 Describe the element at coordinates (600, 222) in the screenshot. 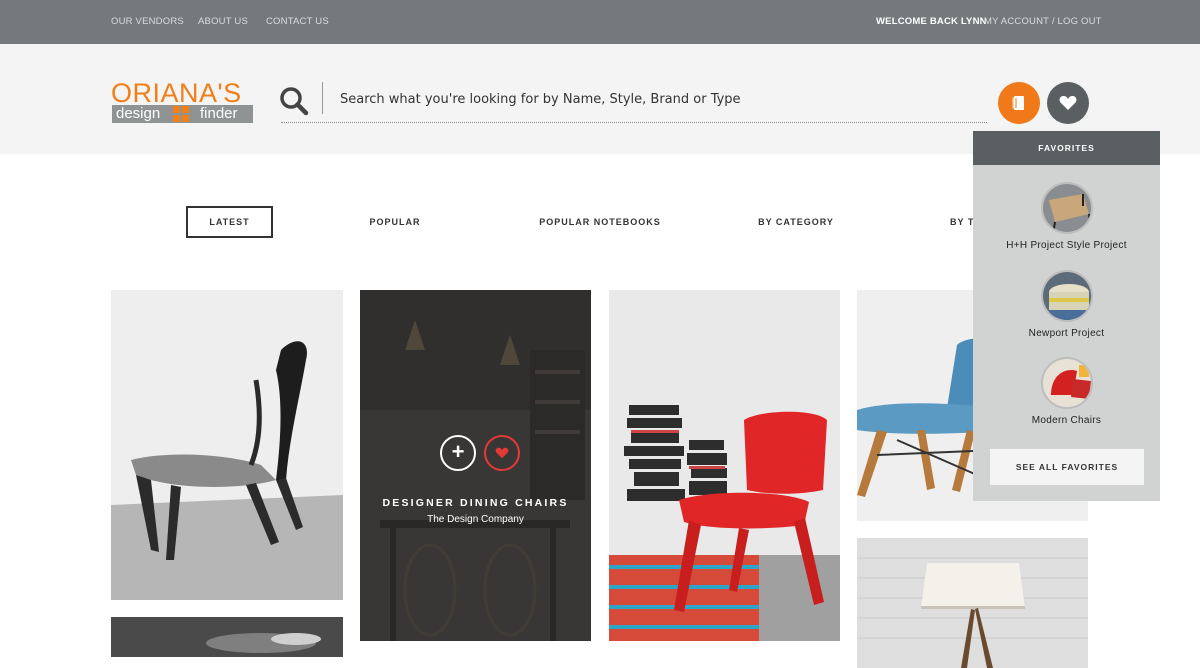

I see `tab-popular-notebooks: POPULAR NOTEBOOKS` at that location.